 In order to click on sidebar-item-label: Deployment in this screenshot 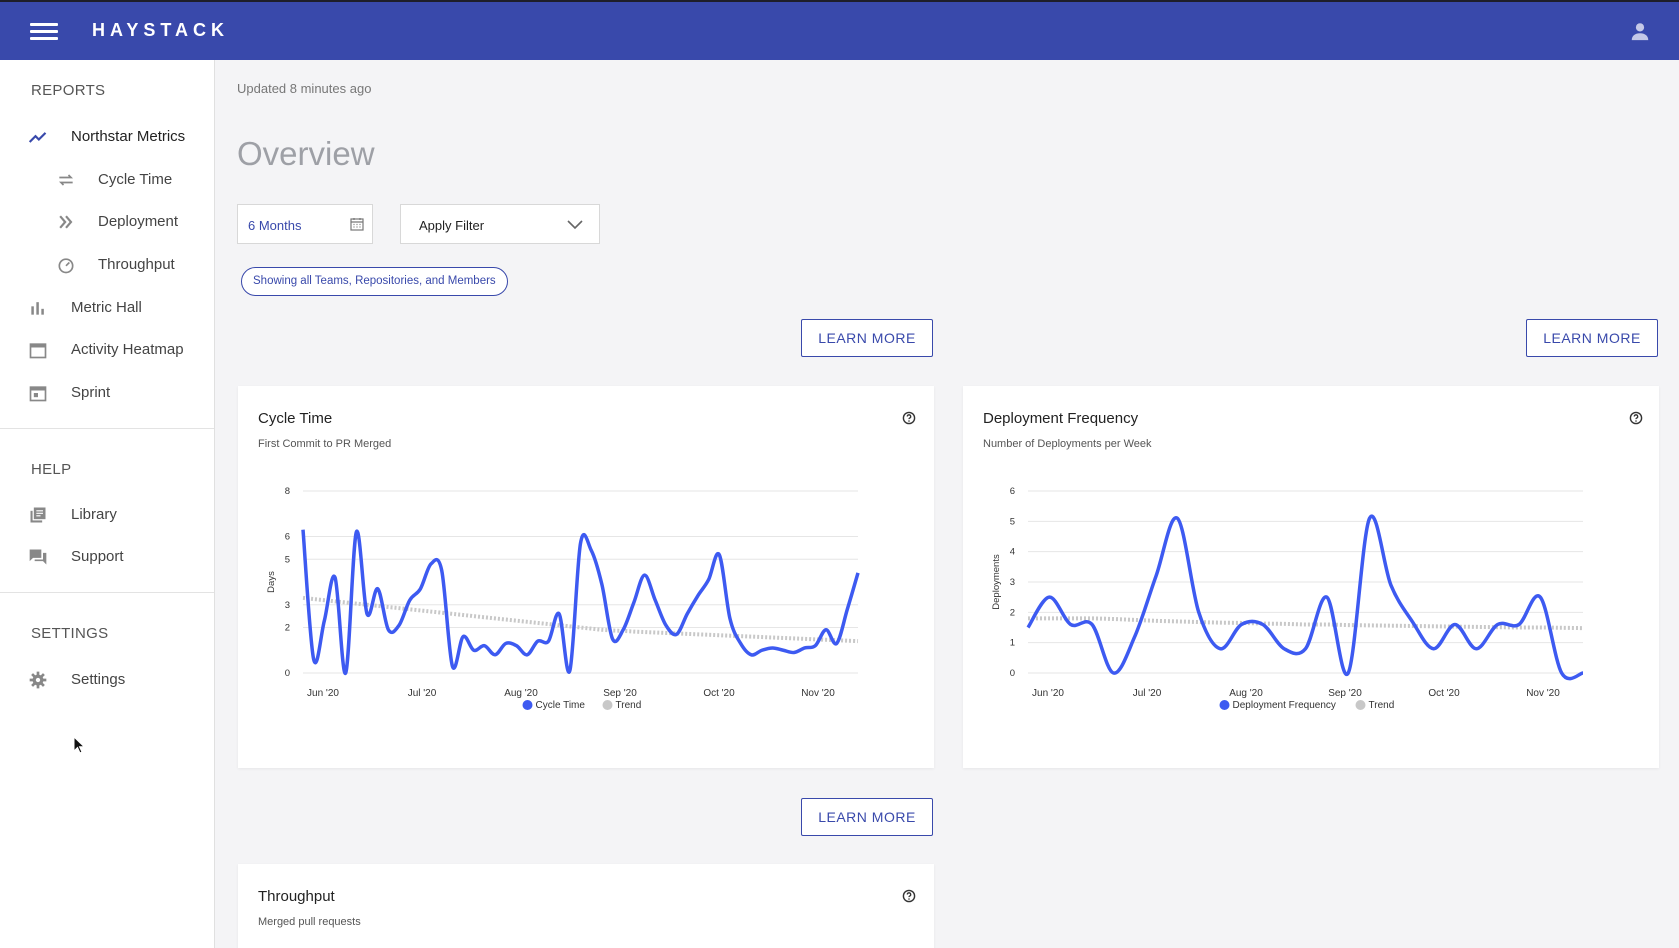, I will do `click(138, 221)`.